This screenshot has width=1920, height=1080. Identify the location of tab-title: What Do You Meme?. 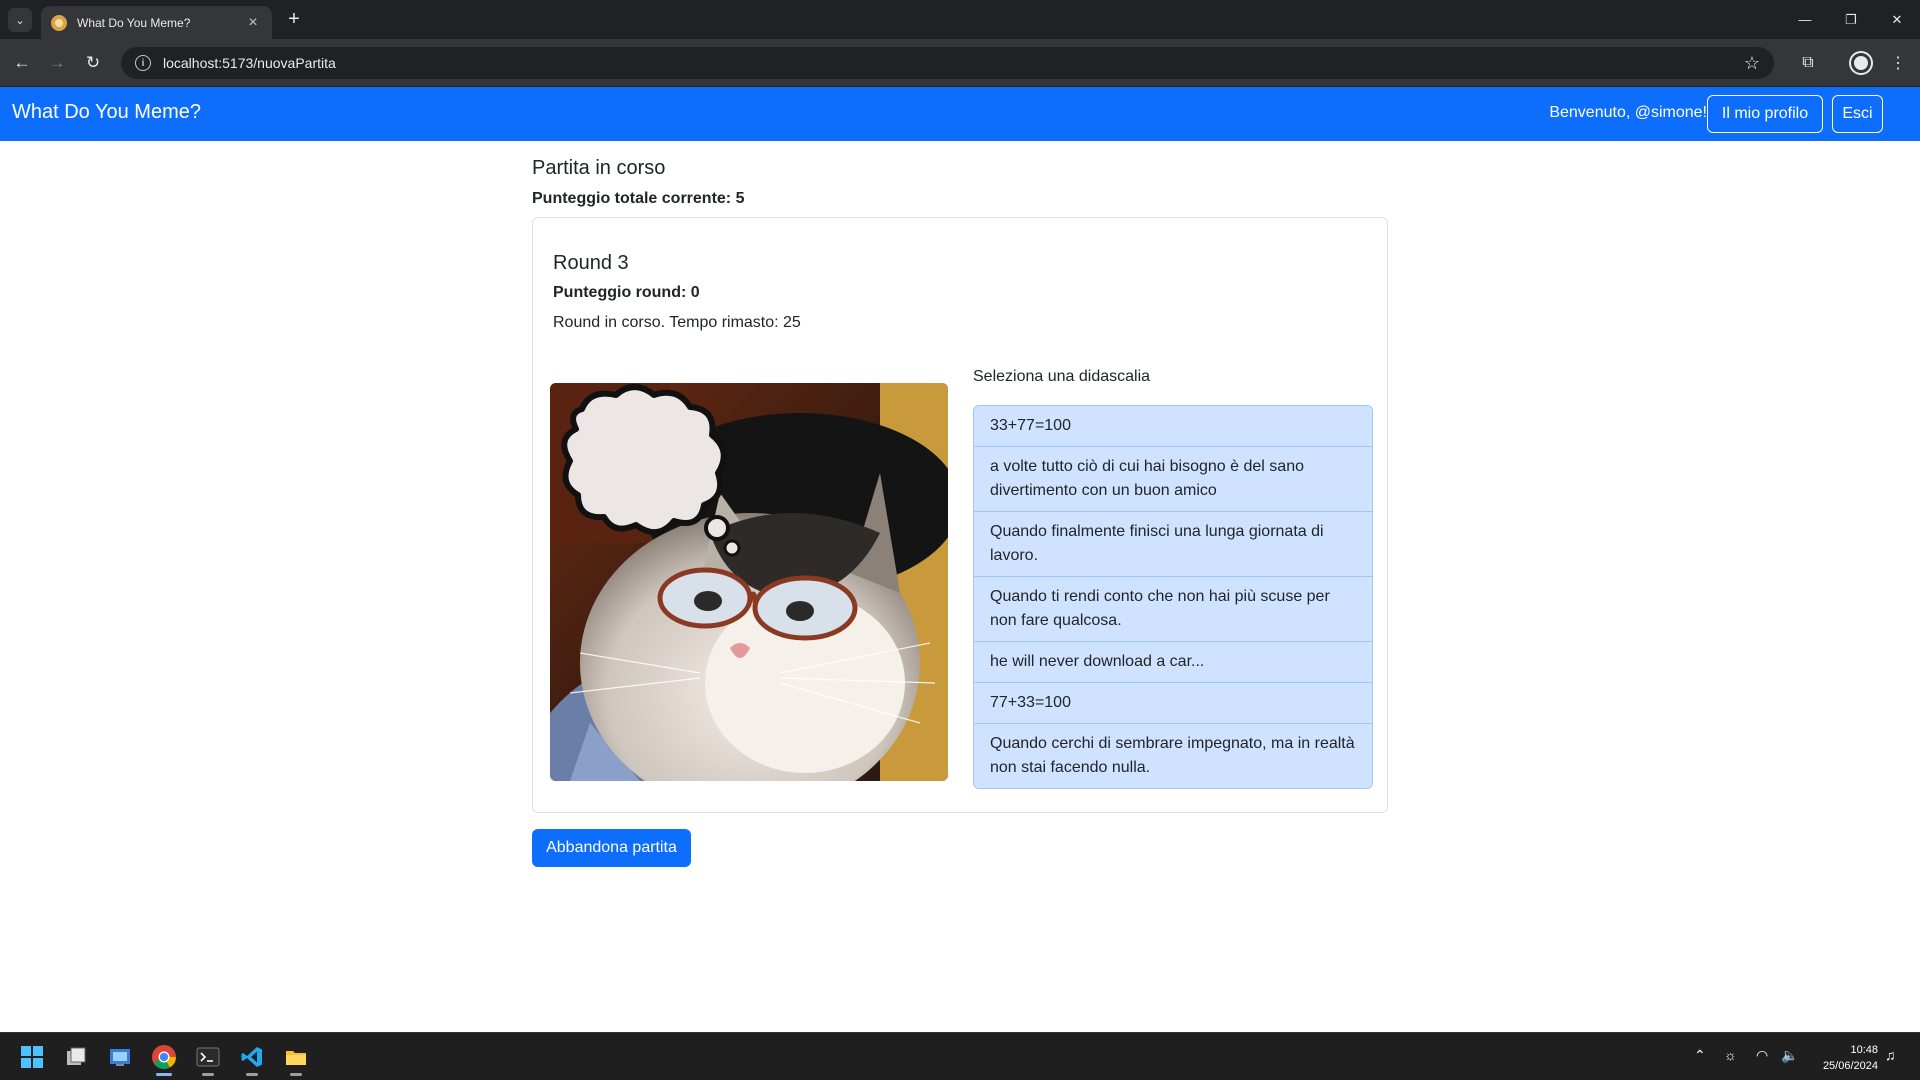
(134, 22).